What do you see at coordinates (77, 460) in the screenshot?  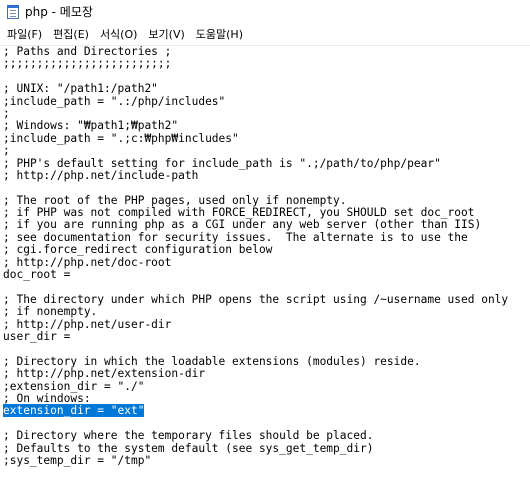 I see `line-text: ;sys_temp_dir = "/tmp"` at bounding box center [77, 460].